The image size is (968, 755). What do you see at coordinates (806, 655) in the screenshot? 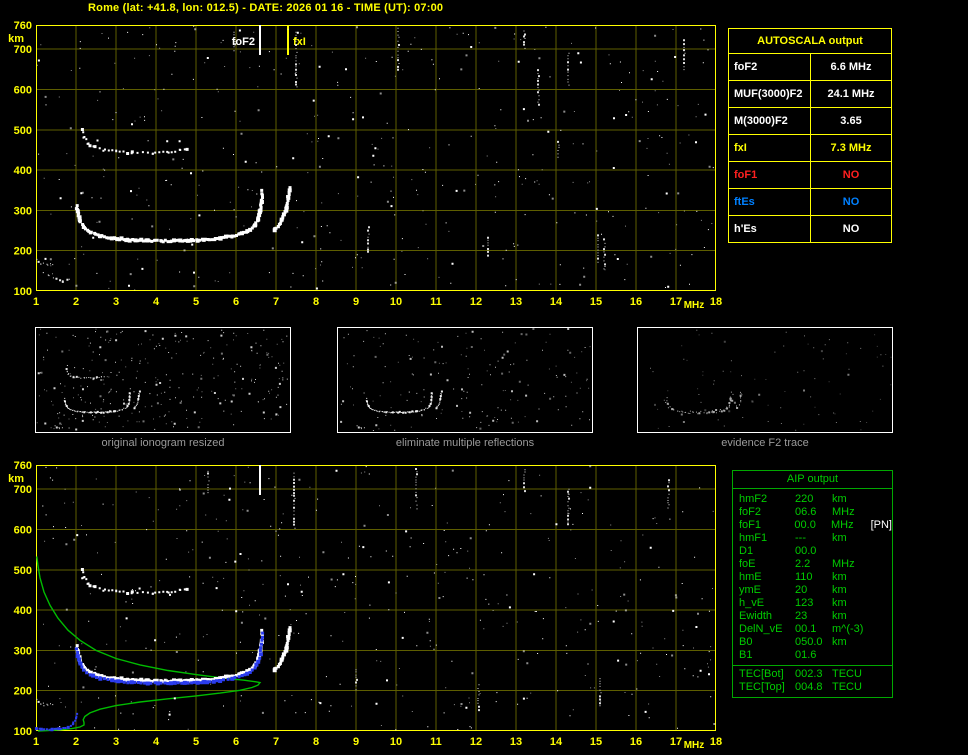
I see `aip-param-value: 01.6` at bounding box center [806, 655].